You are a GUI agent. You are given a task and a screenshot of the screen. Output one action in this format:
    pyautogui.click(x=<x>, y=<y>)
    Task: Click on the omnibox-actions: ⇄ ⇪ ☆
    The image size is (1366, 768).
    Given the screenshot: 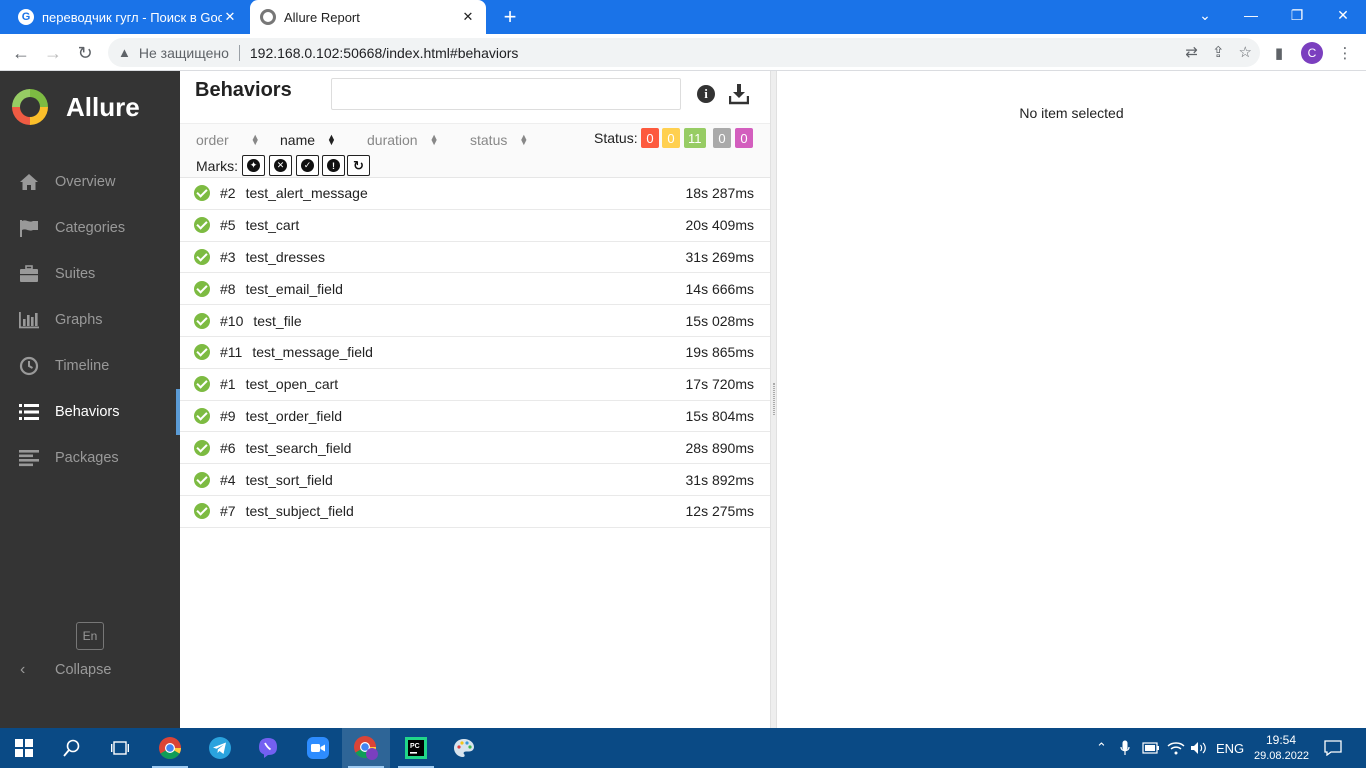 What is the action you would take?
    pyautogui.click(x=1218, y=52)
    